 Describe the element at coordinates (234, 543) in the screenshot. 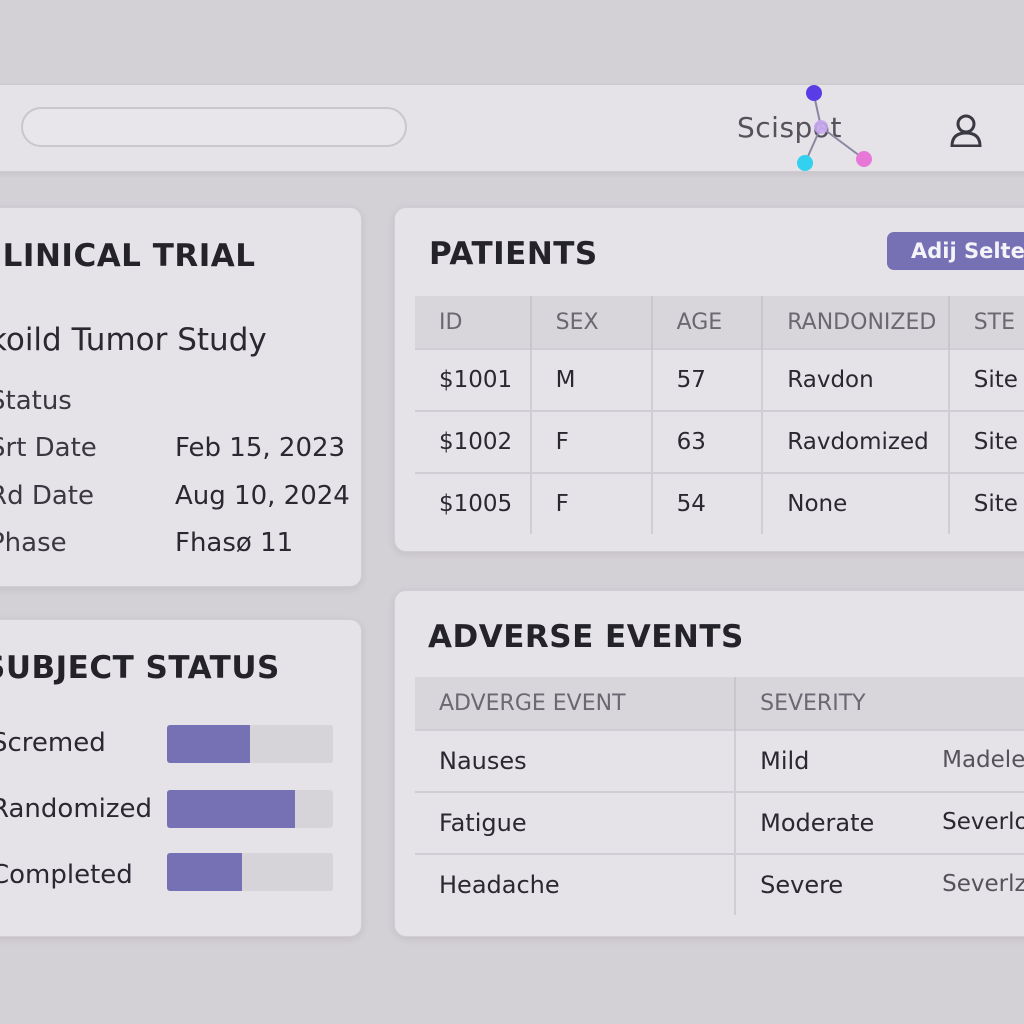

I see `phase-value: Fhasø 11` at that location.